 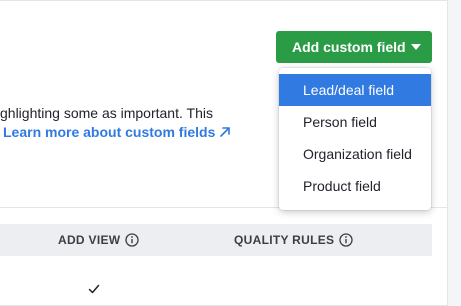 I want to click on check-icon, so click(x=94, y=288).